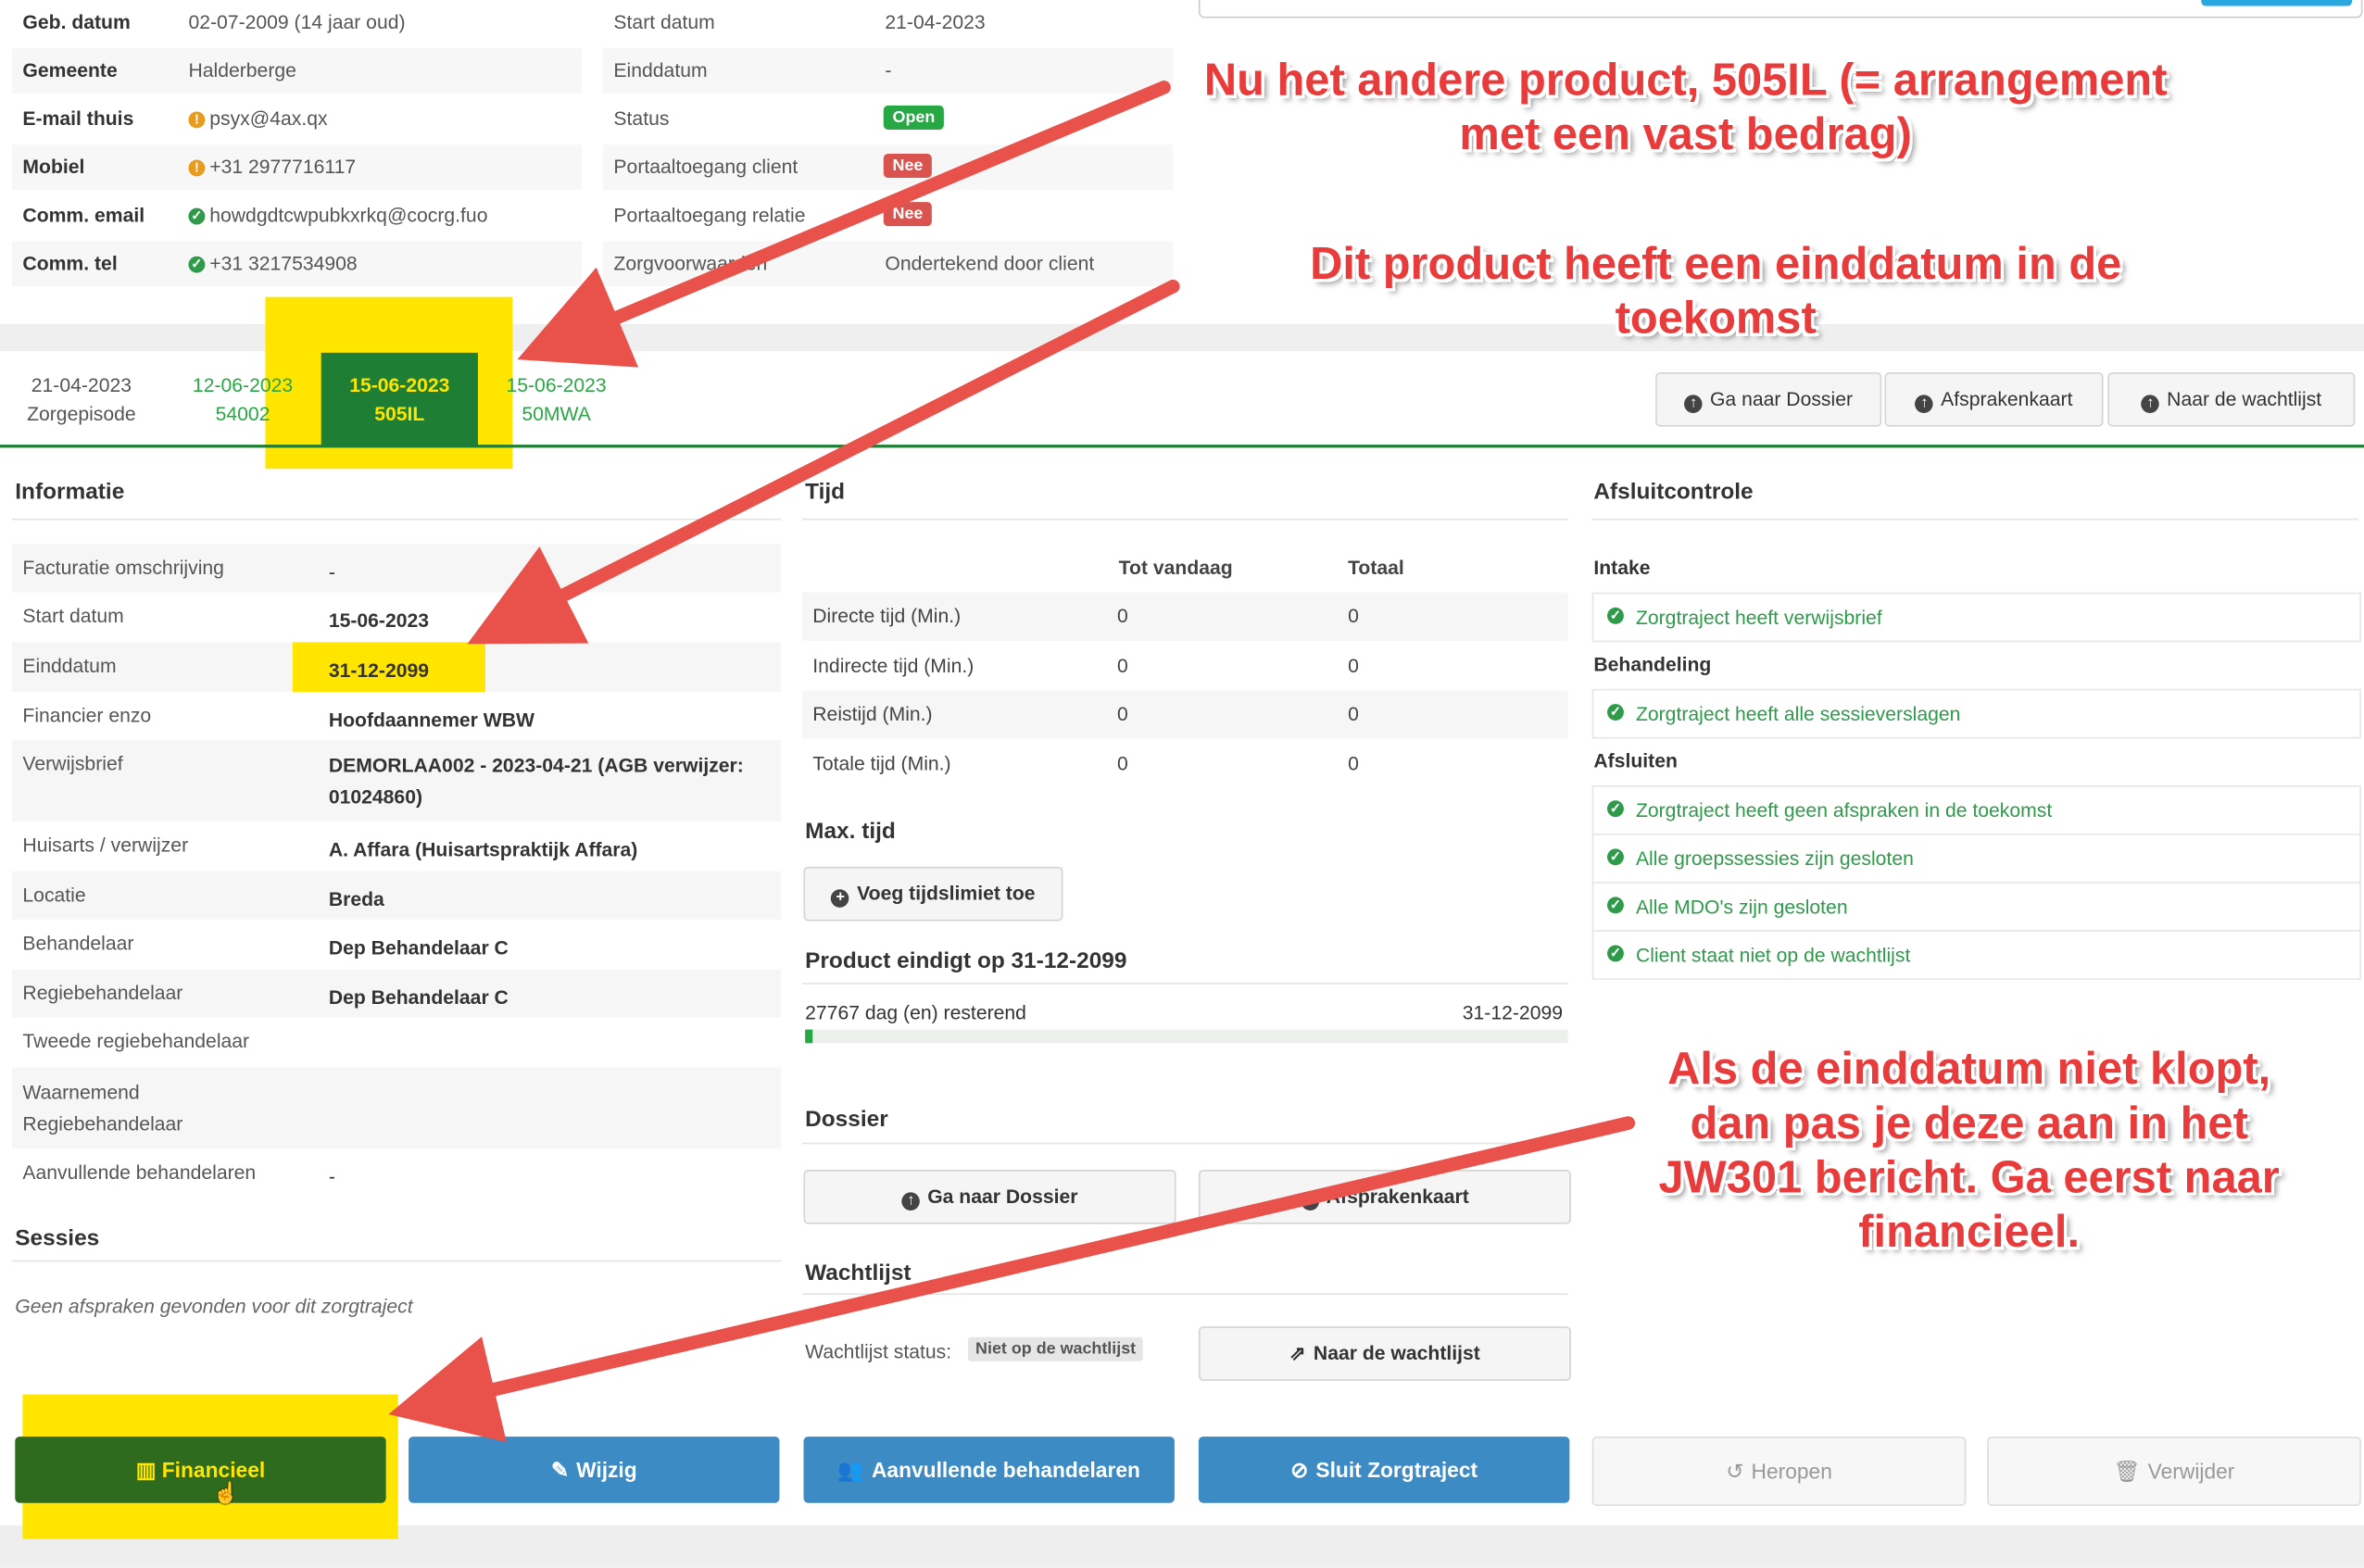  I want to click on annotation-text: JW301 bericht. Ga eerst naar, so click(1969, 1178).